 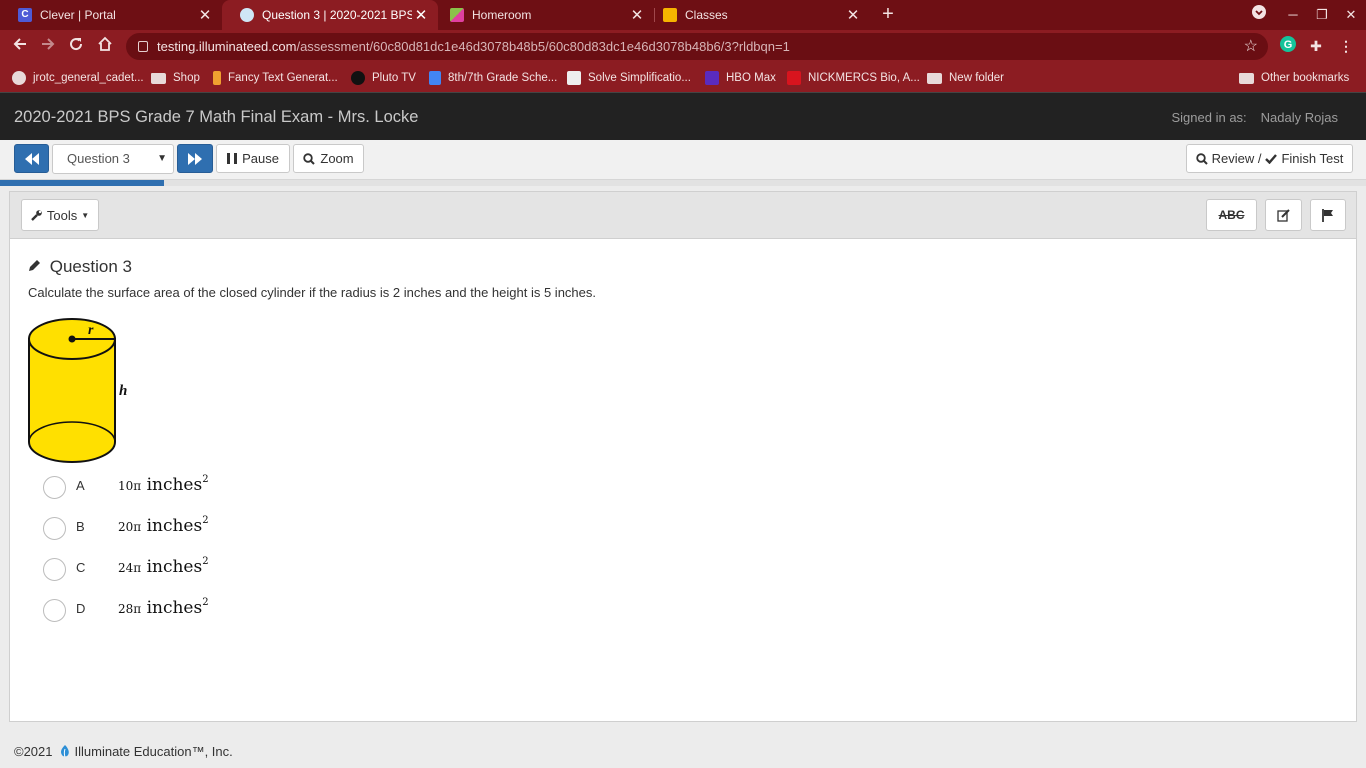 I want to click on reload-icon, so click(x=76, y=47).